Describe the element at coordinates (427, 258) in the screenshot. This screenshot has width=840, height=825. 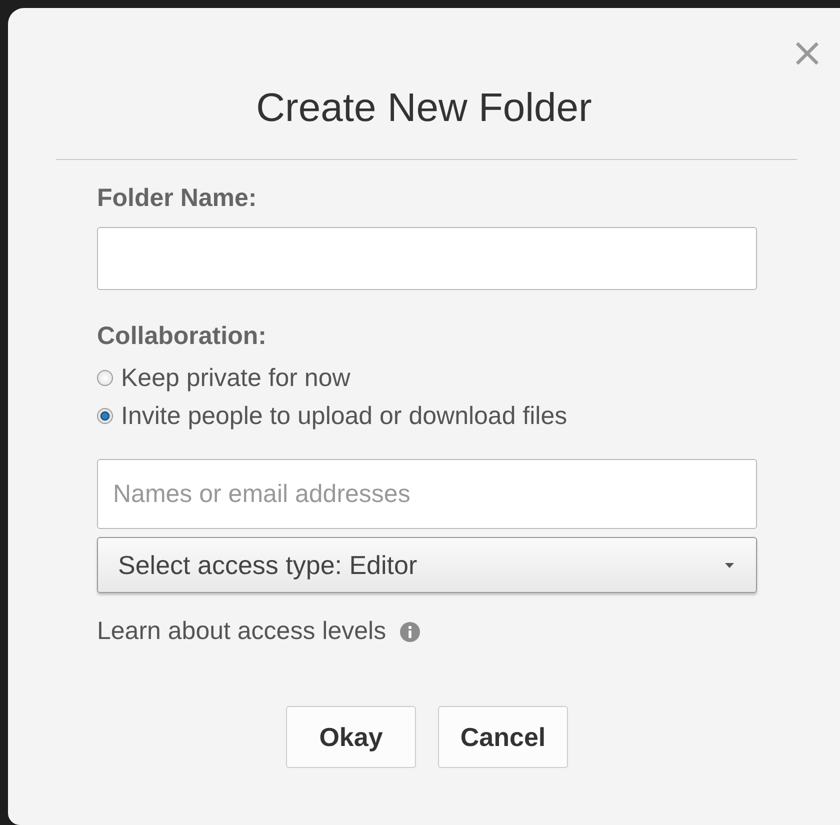
I see `folder-name-field` at that location.